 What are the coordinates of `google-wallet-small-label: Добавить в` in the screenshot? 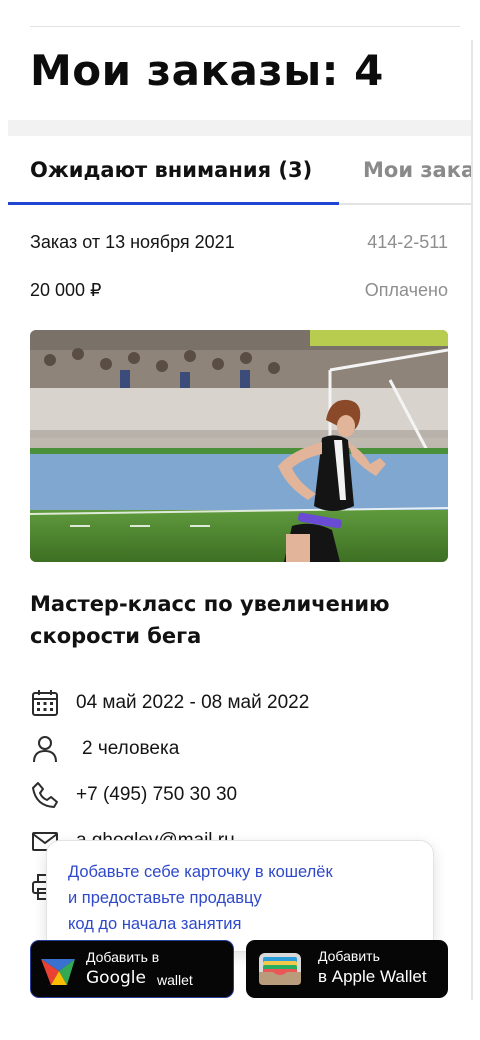 It's located at (123, 957).